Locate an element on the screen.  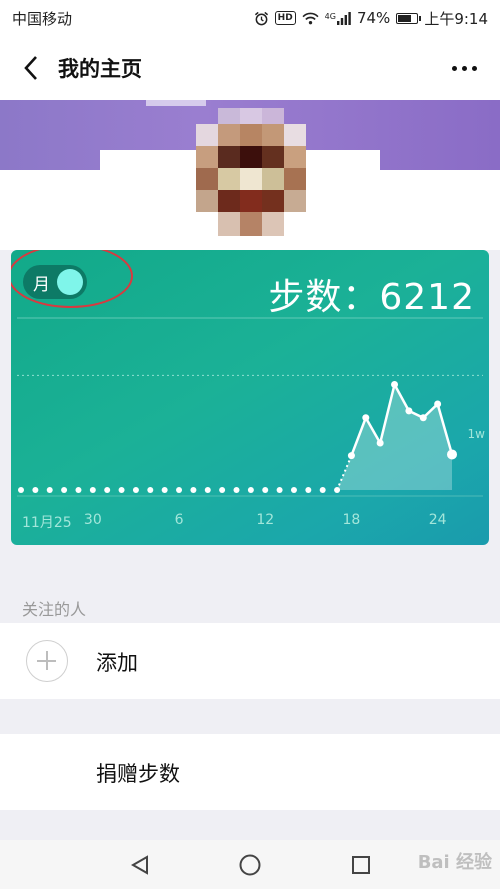
circle-home-icon is located at coordinates (250, 865).